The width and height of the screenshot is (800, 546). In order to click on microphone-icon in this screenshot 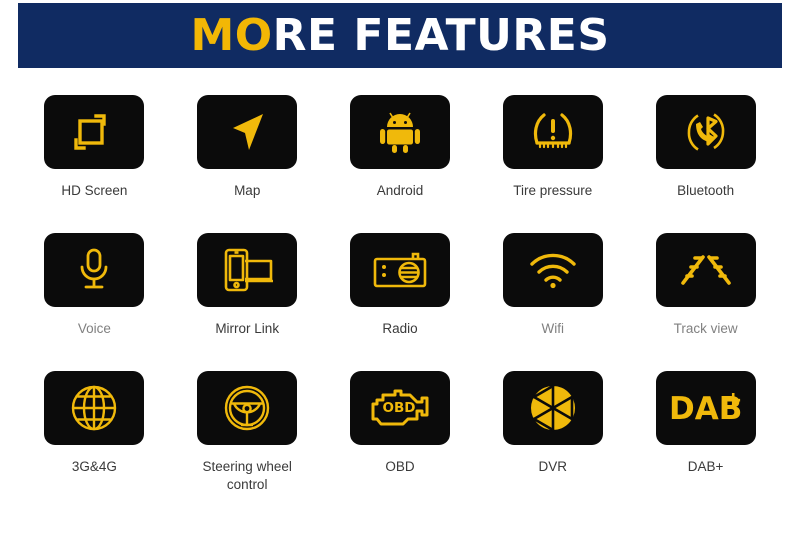, I will do `click(94, 268)`.